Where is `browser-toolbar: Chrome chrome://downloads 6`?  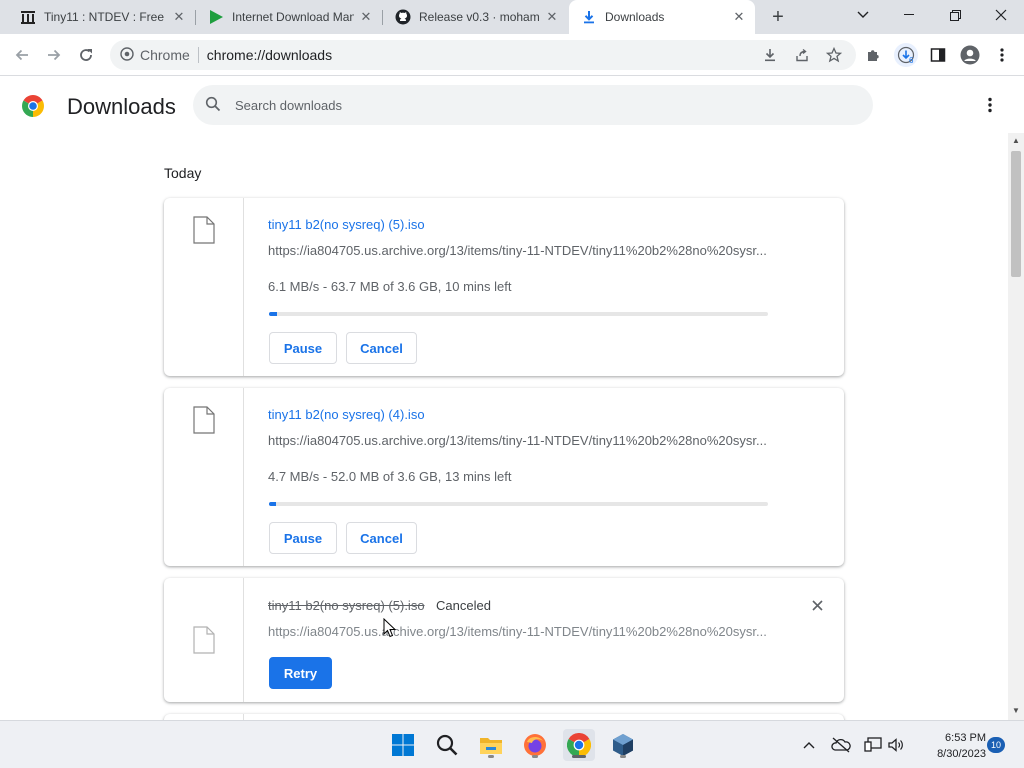
browser-toolbar: Chrome chrome://downloads 6 is located at coordinates (512, 55).